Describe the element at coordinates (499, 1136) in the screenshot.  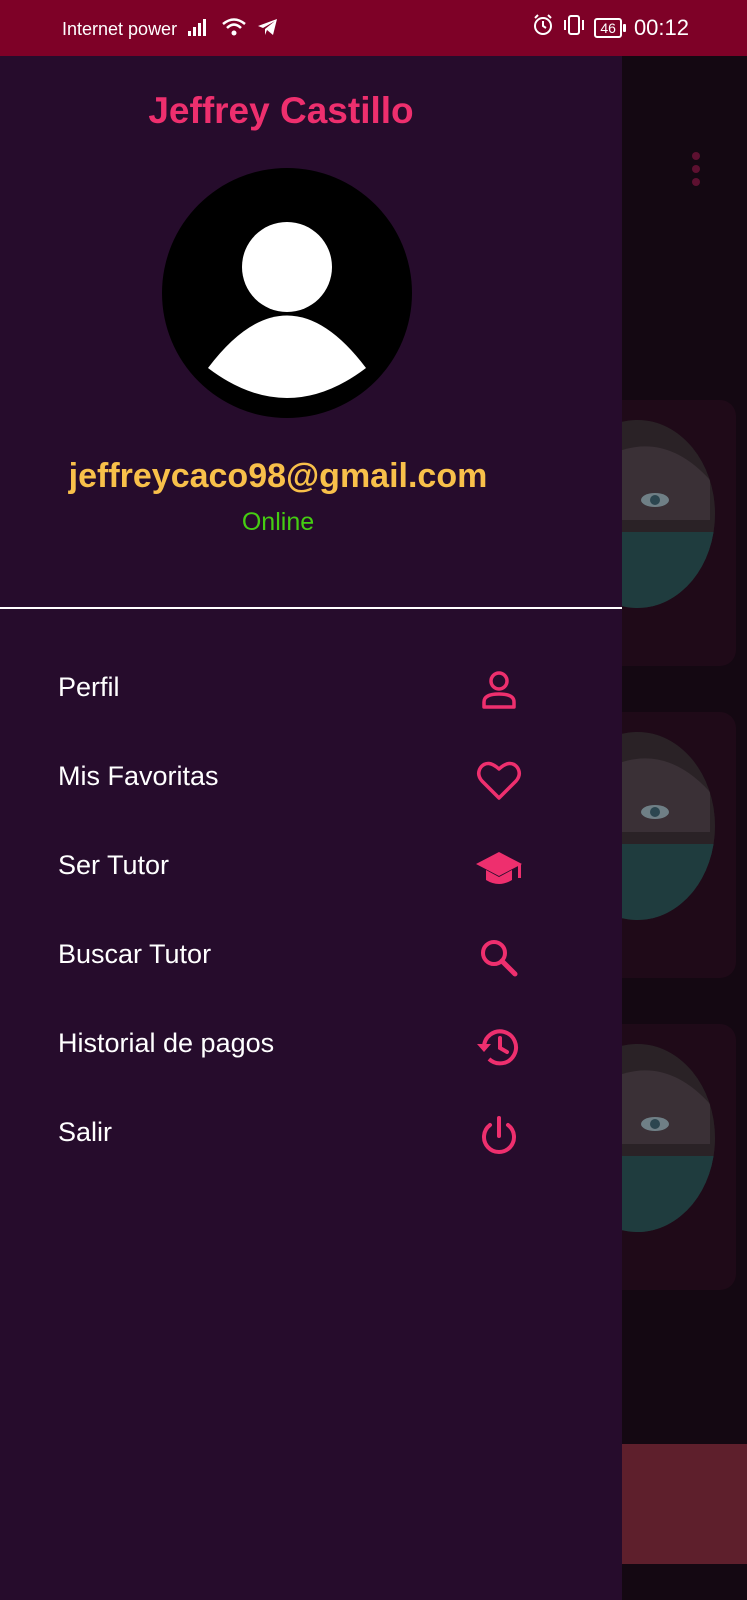
I see `power-icon` at that location.